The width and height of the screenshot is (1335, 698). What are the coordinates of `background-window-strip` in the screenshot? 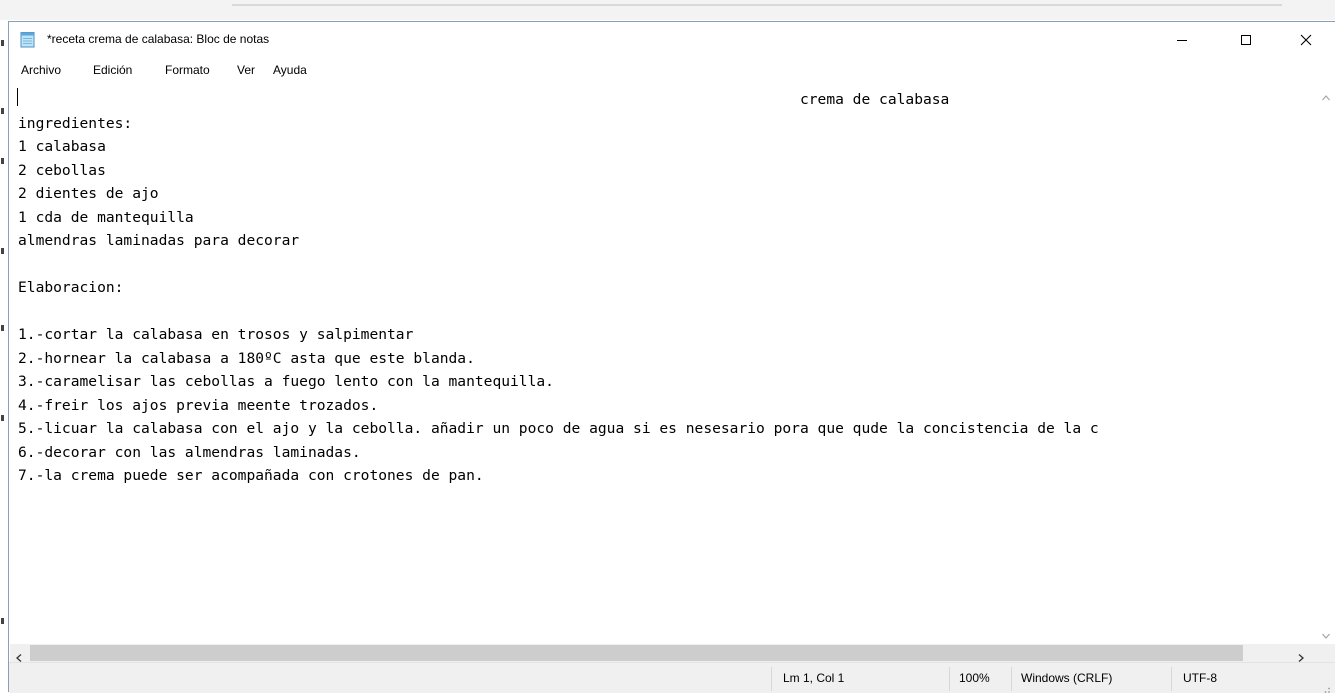 It's located at (667, 10).